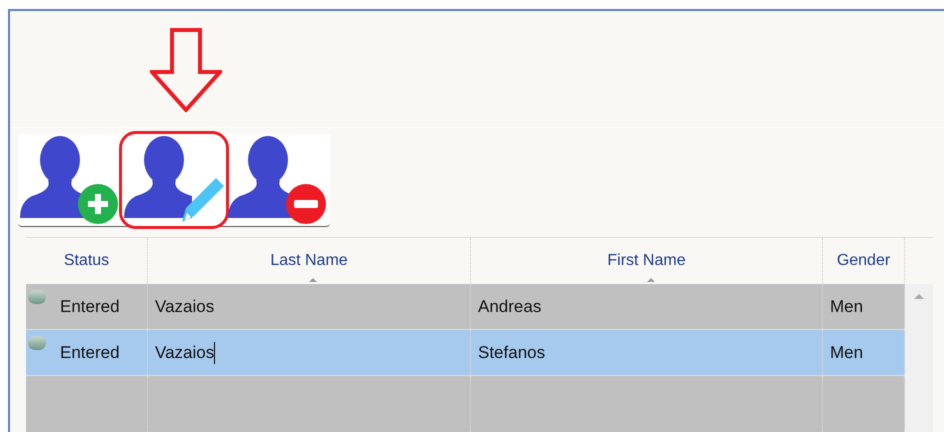 The height and width of the screenshot is (432, 944). What do you see at coordinates (465, 353) in the screenshot?
I see `table-row: Entered Vazaios Stefanos Men` at bounding box center [465, 353].